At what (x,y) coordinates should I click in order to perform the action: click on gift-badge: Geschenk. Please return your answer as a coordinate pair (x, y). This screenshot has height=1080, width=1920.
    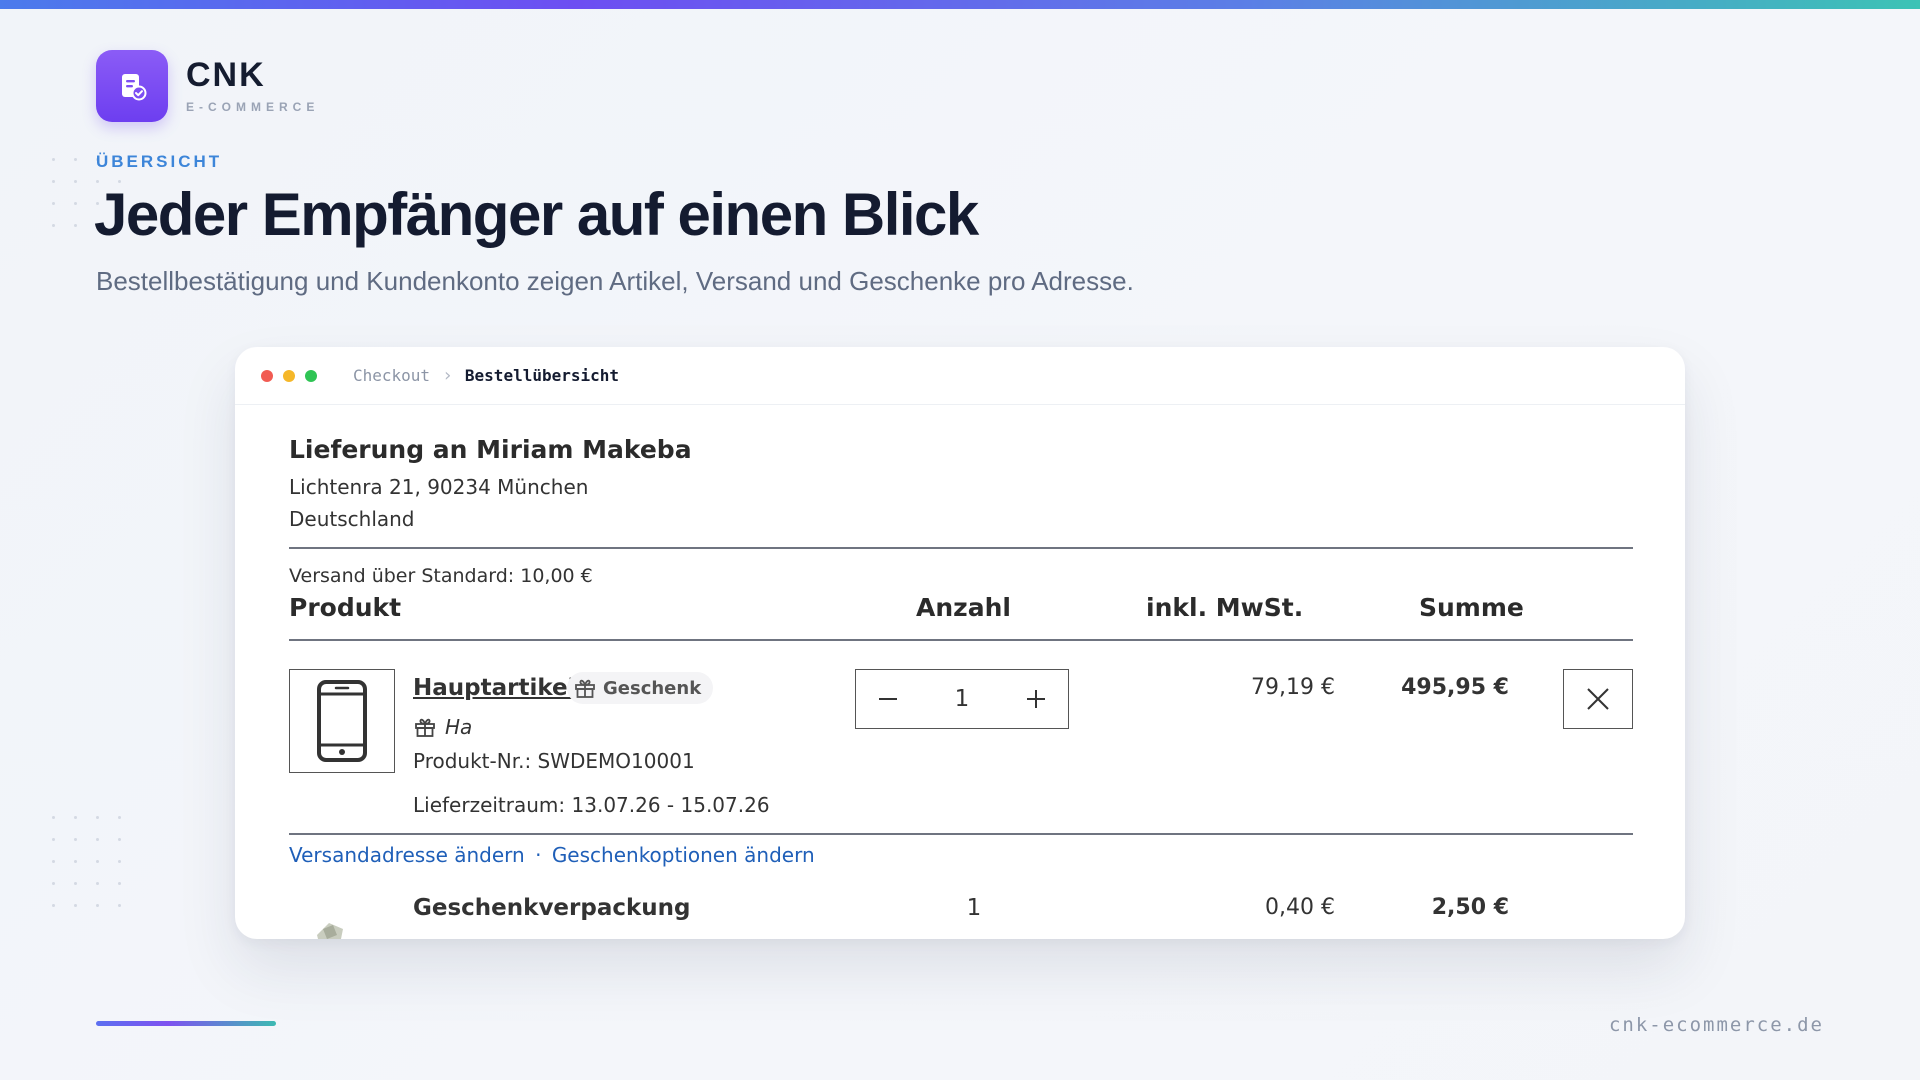
    Looking at the image, I should click on (640, 688).